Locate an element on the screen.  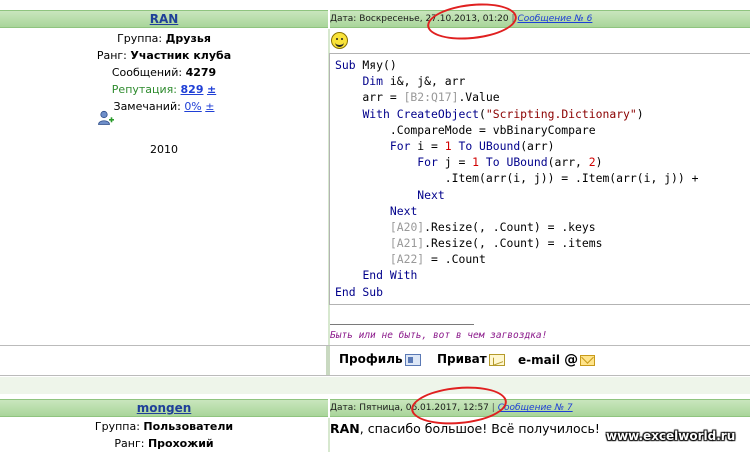
code-token: With is located at coordinates (376, 113).